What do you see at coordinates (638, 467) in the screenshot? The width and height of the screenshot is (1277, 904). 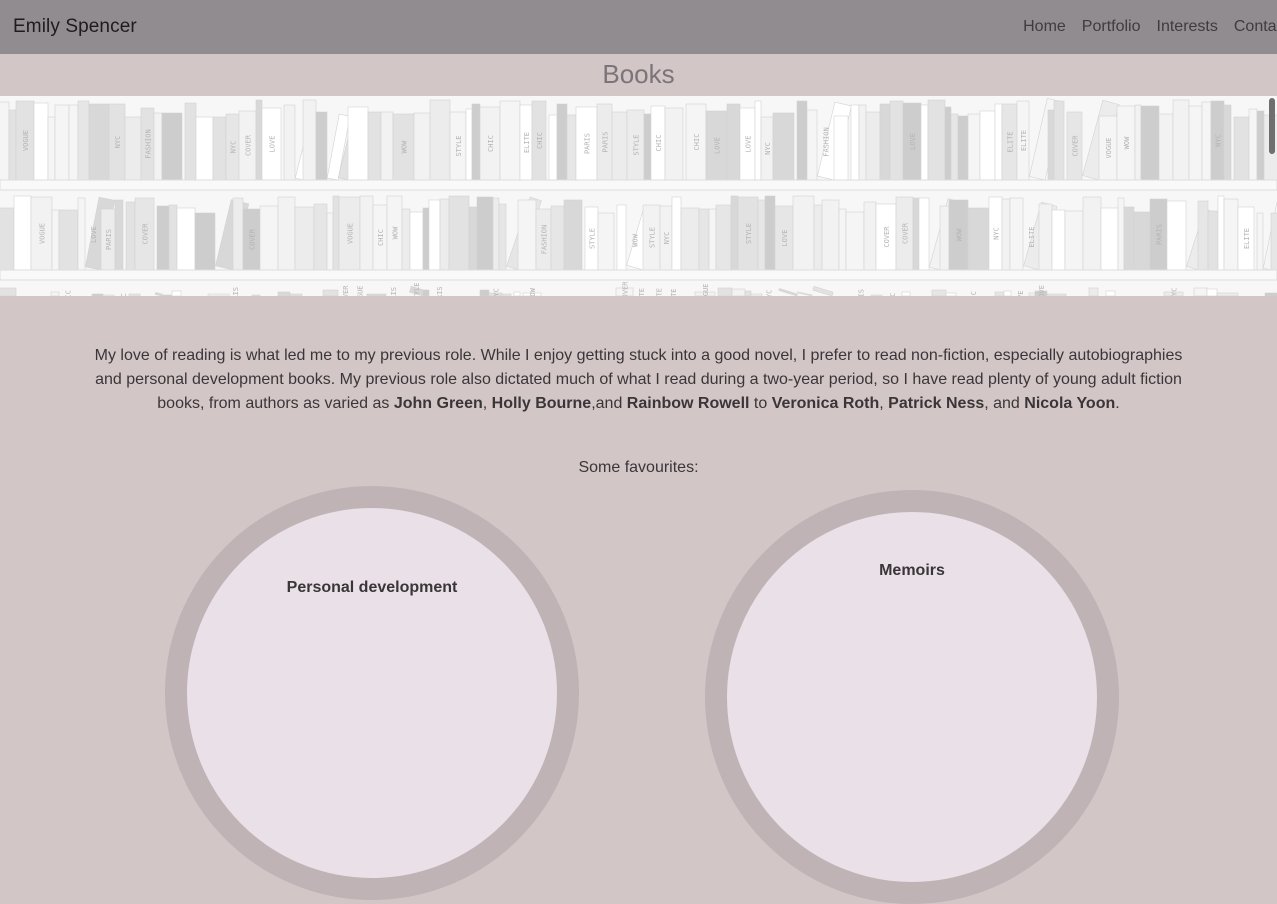 I see `favourites-label: Some favourites:` at bounding box center [638, 467].